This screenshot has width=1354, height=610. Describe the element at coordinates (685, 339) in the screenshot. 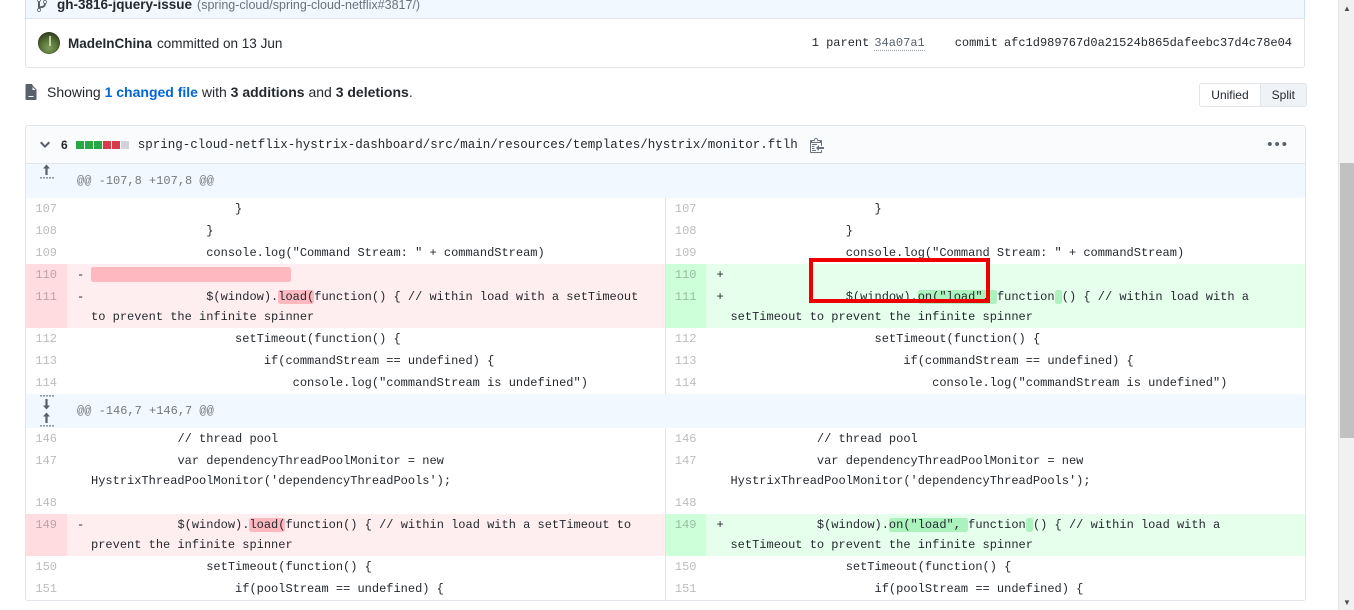

I see `line-number-right: 112` at that location.